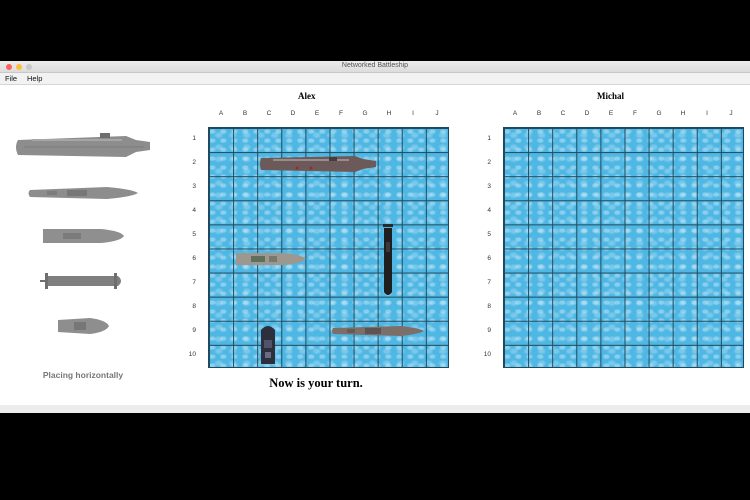 This screenshot has width=750, height=500. What do you see at coordinates (489, 210) in the screenshot?
I see `opponent-row-label: 4` at bounding box center [489, 210].